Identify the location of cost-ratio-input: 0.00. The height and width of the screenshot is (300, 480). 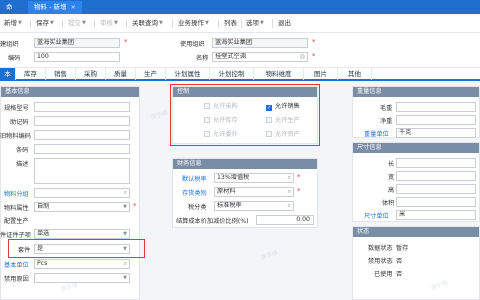
(285, 220).